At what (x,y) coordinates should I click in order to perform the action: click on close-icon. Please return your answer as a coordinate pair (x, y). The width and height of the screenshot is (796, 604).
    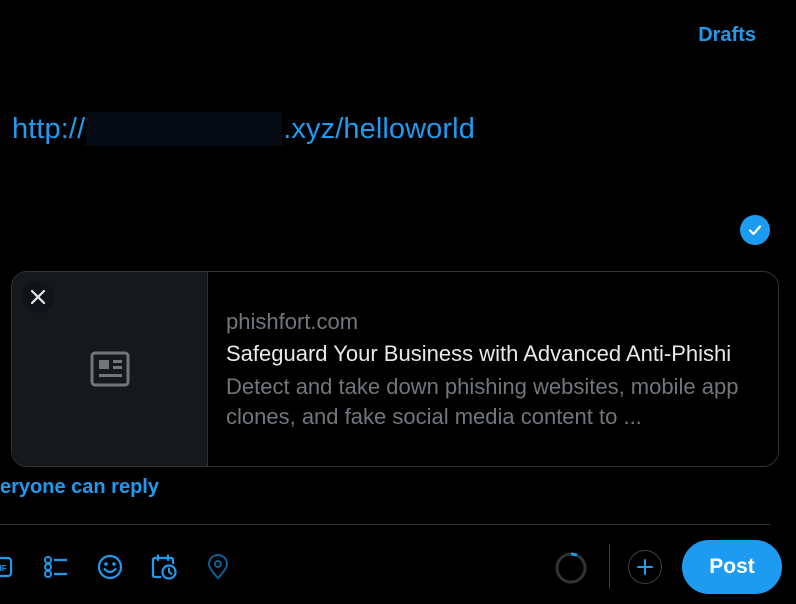
    Looking at the image, I should click on (38, 297).